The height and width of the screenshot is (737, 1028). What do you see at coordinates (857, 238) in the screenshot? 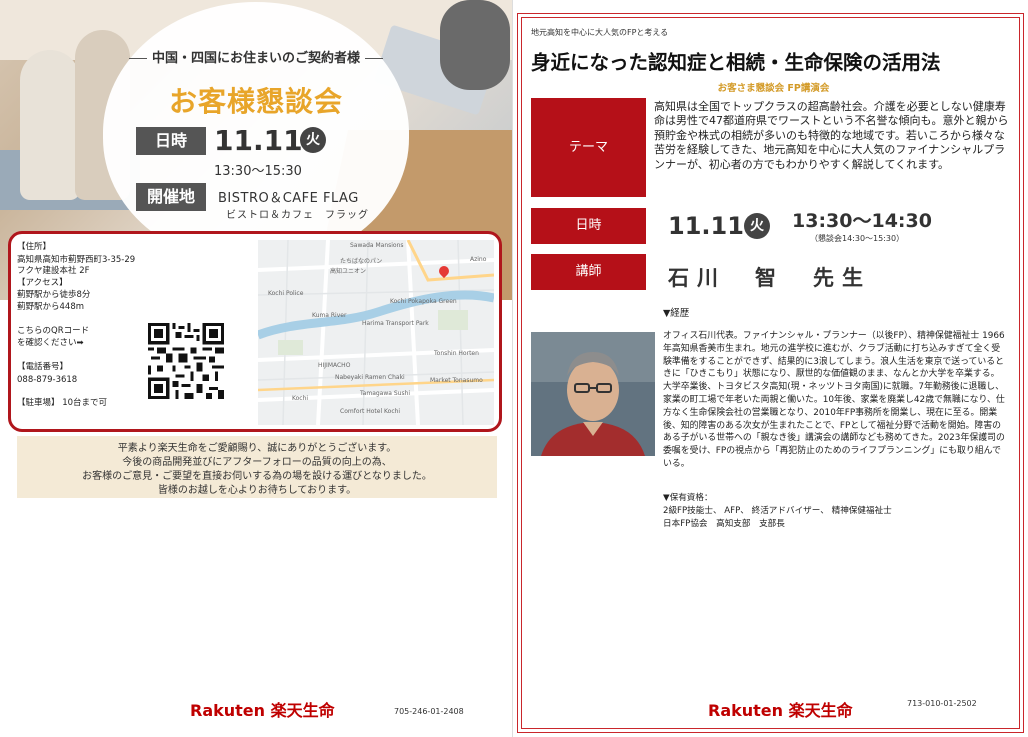
I see `time-note: （懇談会14:30～15:30）` at bounding box center [857, 238].